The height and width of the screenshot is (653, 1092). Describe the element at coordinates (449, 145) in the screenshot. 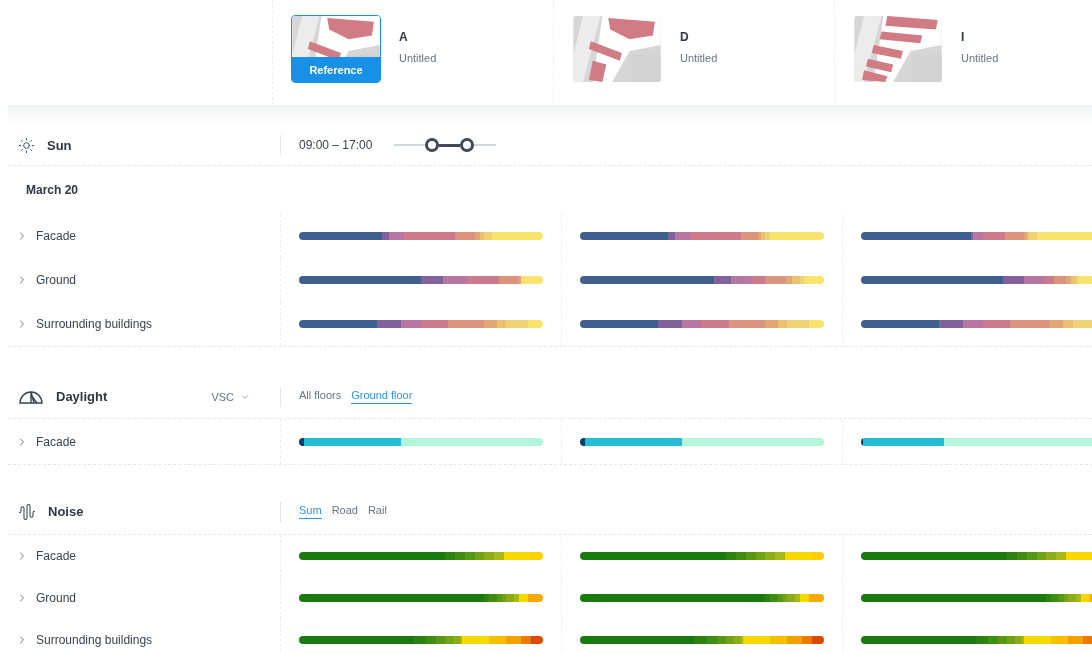

I see `slider-range` at that location.